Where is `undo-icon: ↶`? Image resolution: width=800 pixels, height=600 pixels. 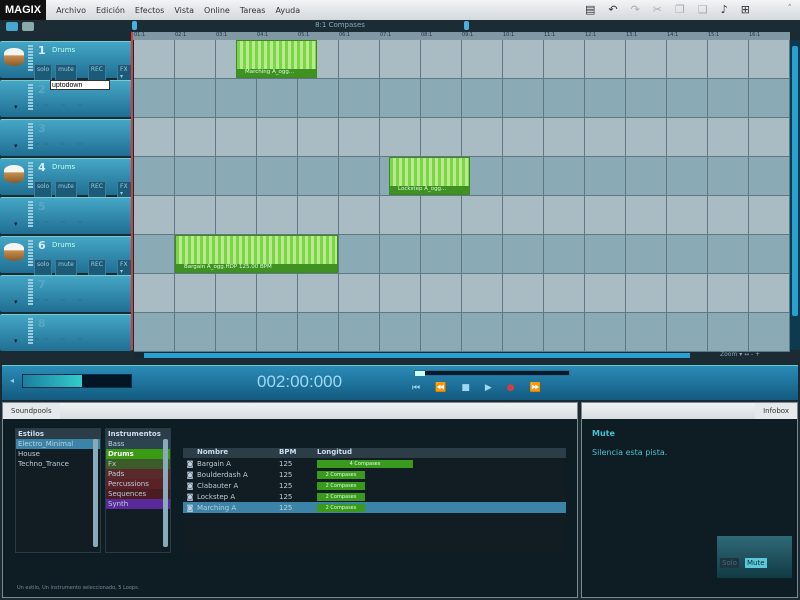 undo-icon: ↶ is located at coordinates (612, 9).